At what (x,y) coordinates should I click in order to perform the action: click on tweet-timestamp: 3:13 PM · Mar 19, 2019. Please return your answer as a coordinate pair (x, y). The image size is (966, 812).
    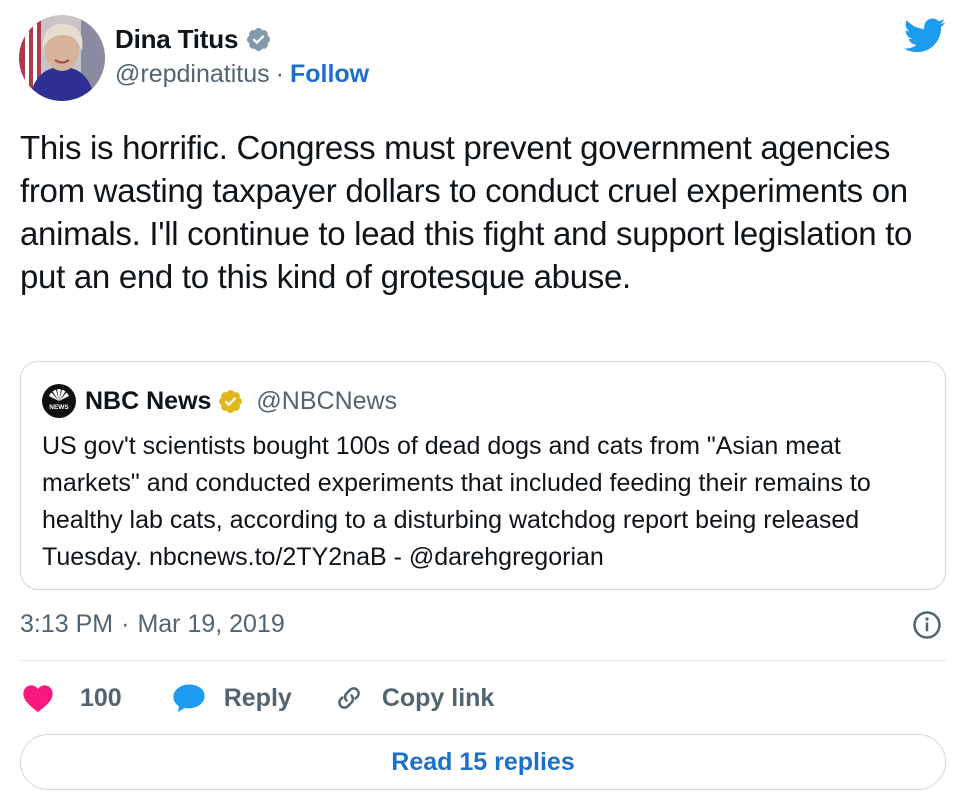
    Looking at the image, I should click on (152, 624).